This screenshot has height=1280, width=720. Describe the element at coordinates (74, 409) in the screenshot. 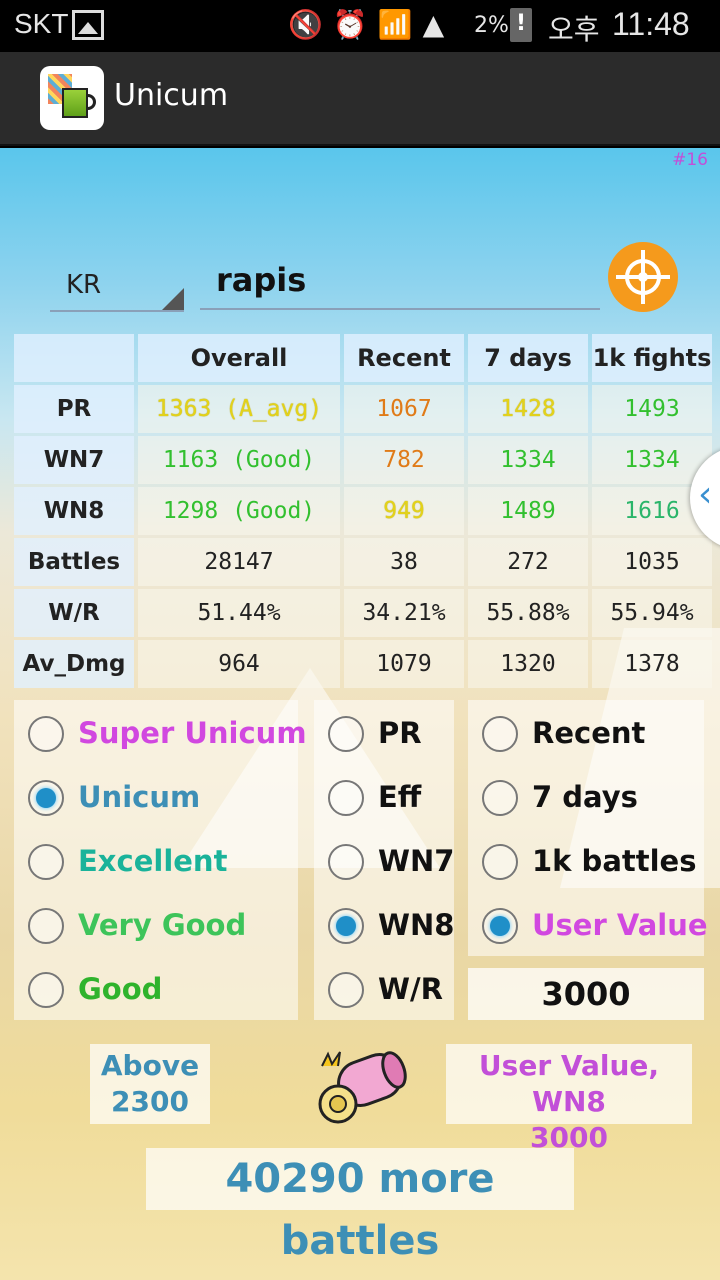

I see `row-label: PR` at that location.